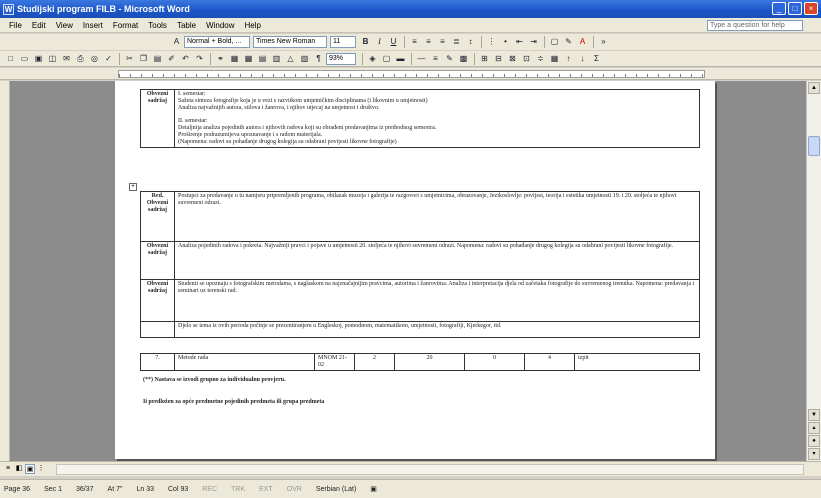 The height and width of the screenshot is (498, 821). What do you see at coordinates (582, 59) in the screenshot?
I see `sort-descending-icon: ↓` at bounding box center [582, 59].